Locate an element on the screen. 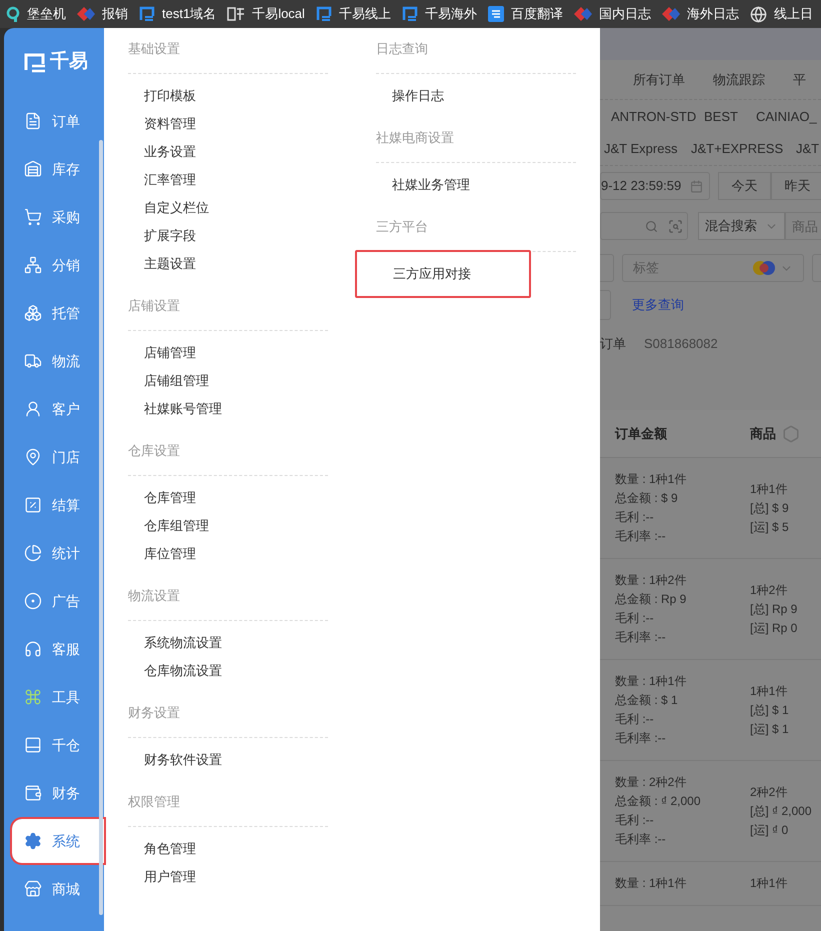 Image resolution: width=821 pixels, height=931 pixels. menu-item: 系统物流设置 is located at coordinates (228, 643).